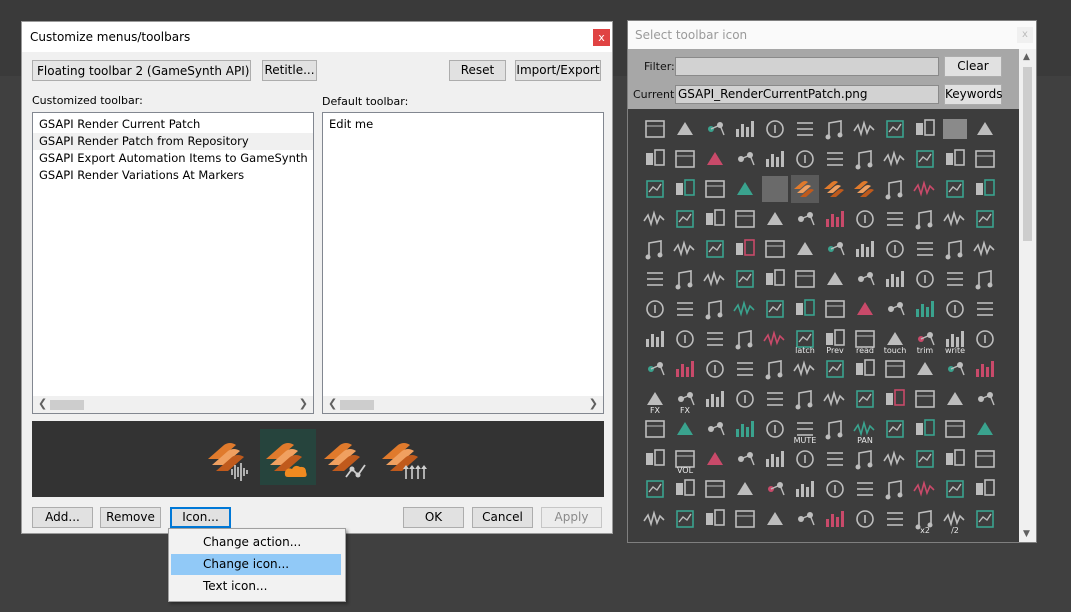  I want to click on horizontal-scrollbar: ❮ ❯, so click(463, 404).